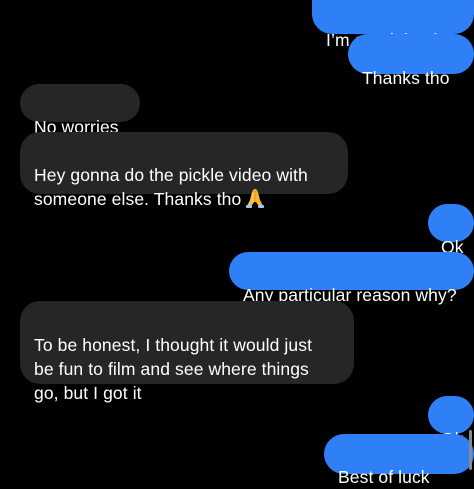  I want to click on message-bubble-sent: Thanks tho, so click(411, 61).